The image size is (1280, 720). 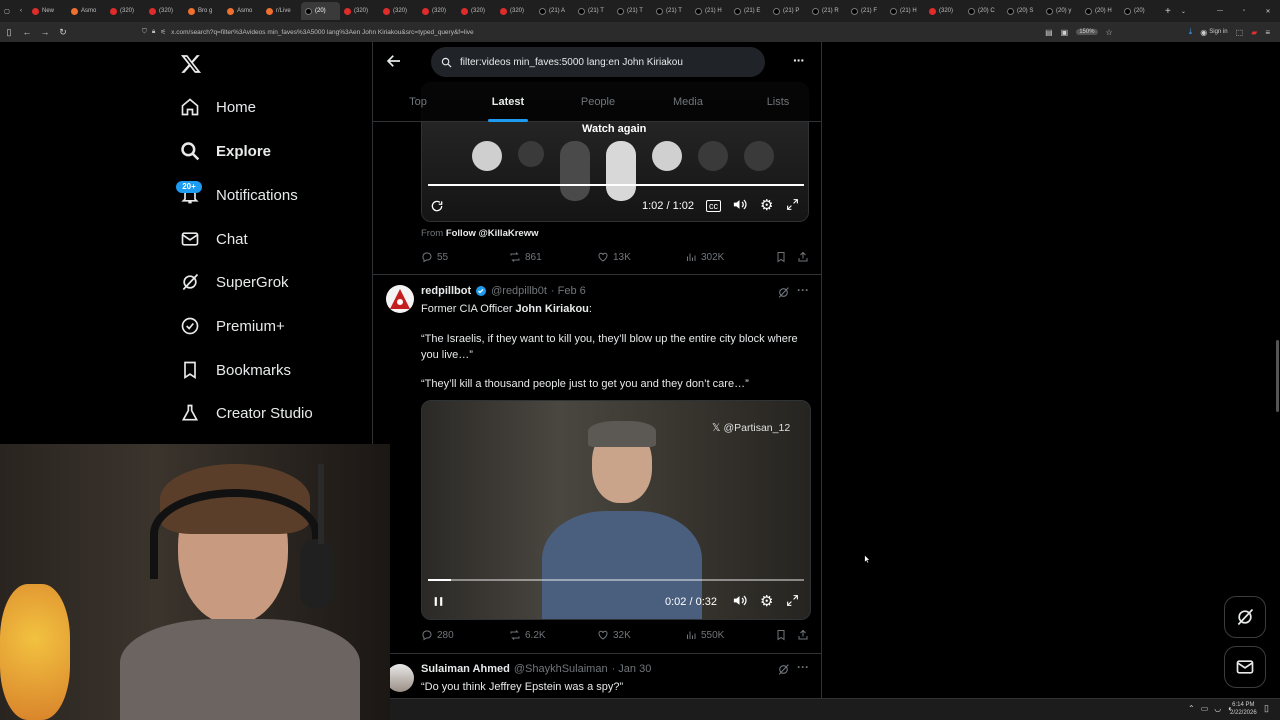 What do you see at coordinates (1268, 11) in the screenshot?
I see `close-window-icon: ✕` at bounding box center [1268, 11].